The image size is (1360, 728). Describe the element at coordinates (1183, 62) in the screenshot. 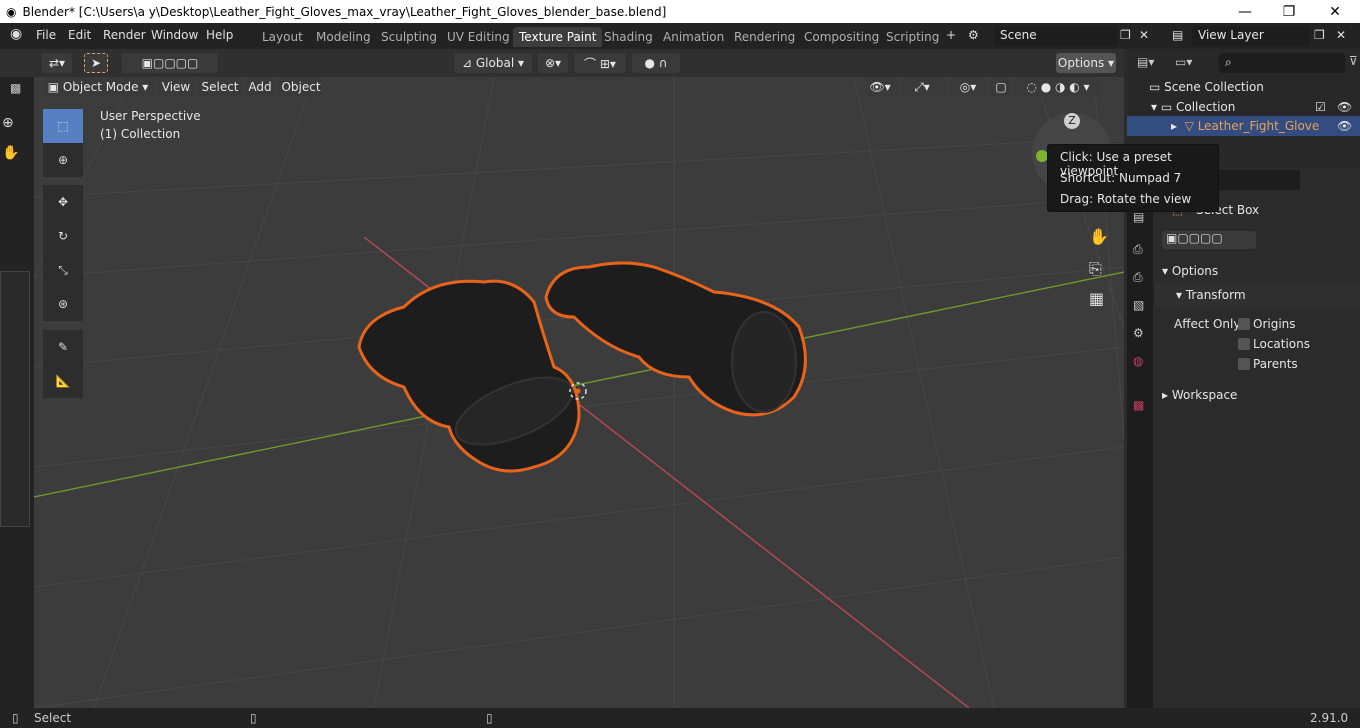

I see `display-mode-icon: ▭▾` at that location.